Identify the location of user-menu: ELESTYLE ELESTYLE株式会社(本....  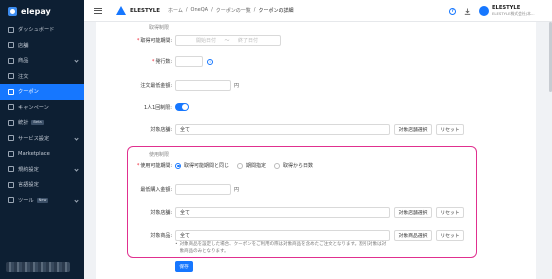
(522, 11).